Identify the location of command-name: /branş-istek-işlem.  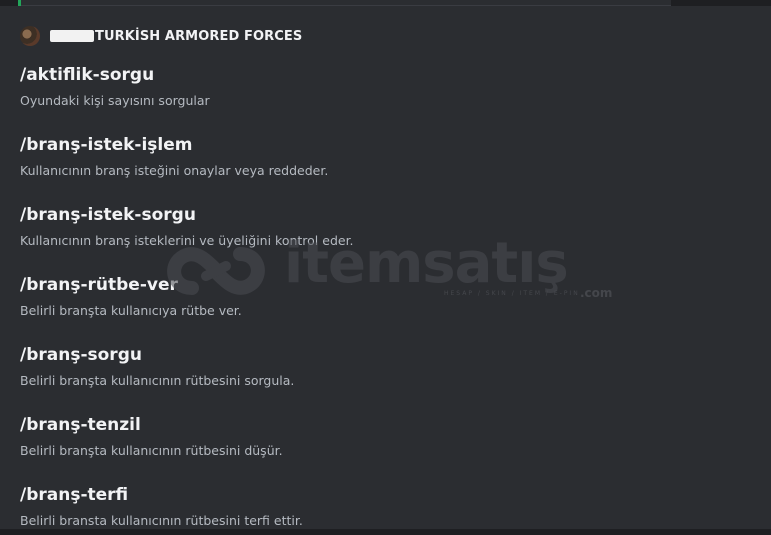
(106, 145).